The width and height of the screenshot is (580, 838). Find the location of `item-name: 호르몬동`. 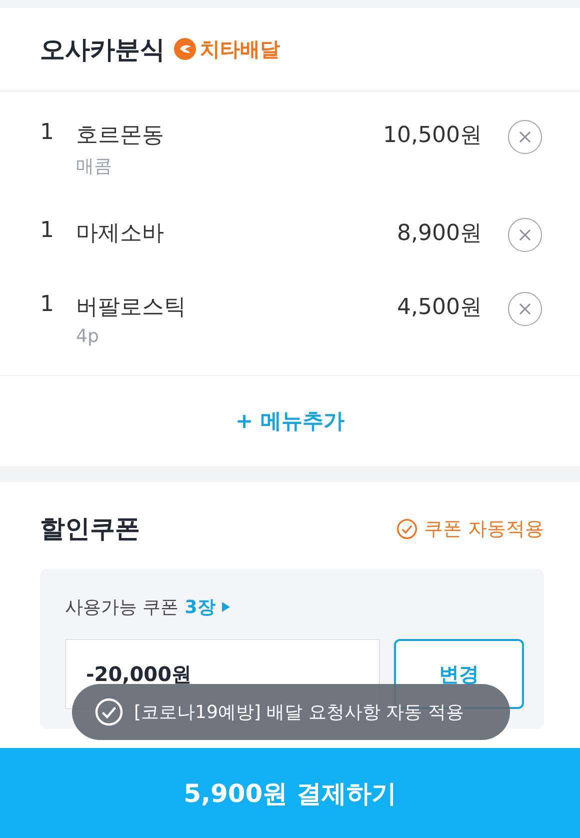

item-name: 호르몬동 is located at coordinates (120, 136).